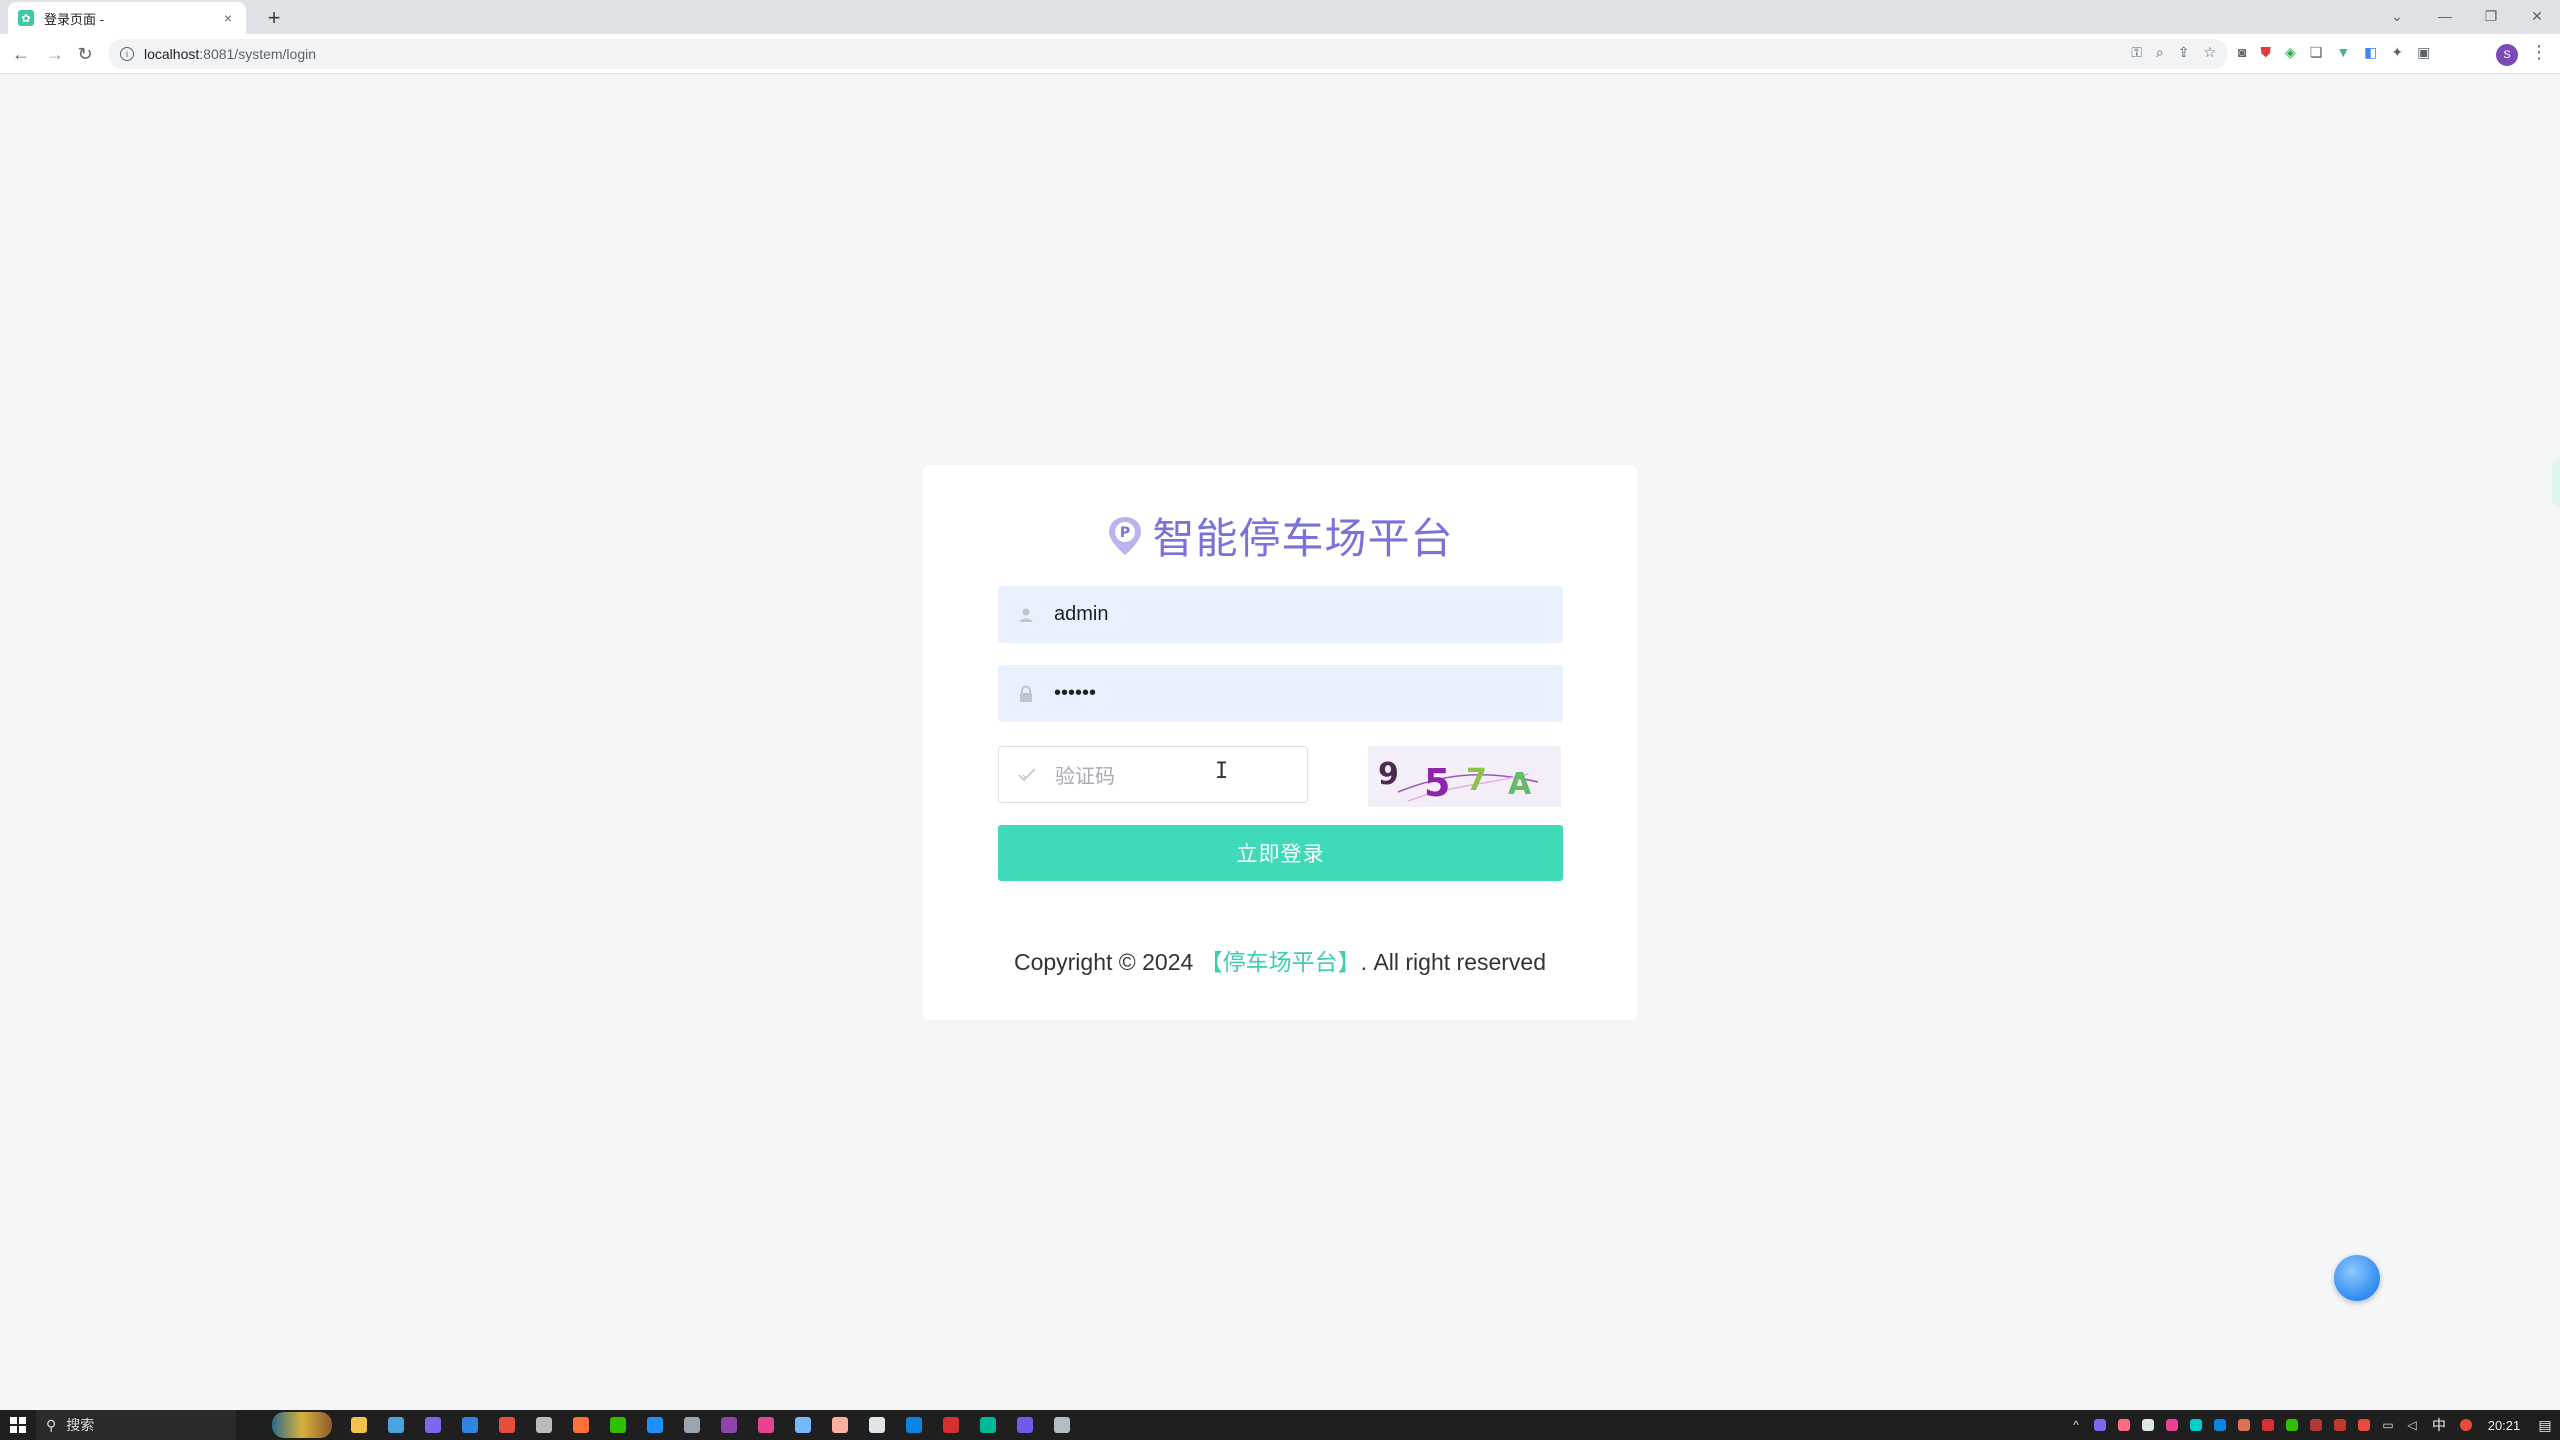 The height and width of the screenshot is (1440, 2560). I want to click on forward-button: →, so click(55, 54).